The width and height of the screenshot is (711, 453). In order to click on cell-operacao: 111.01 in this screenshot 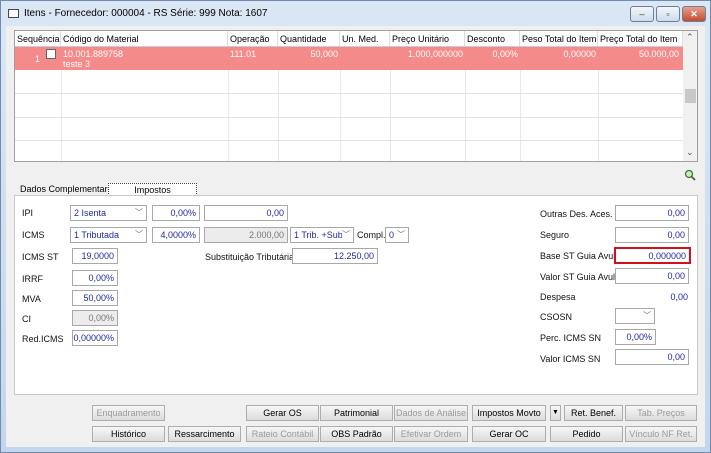, I will do `click(243, 54)`.